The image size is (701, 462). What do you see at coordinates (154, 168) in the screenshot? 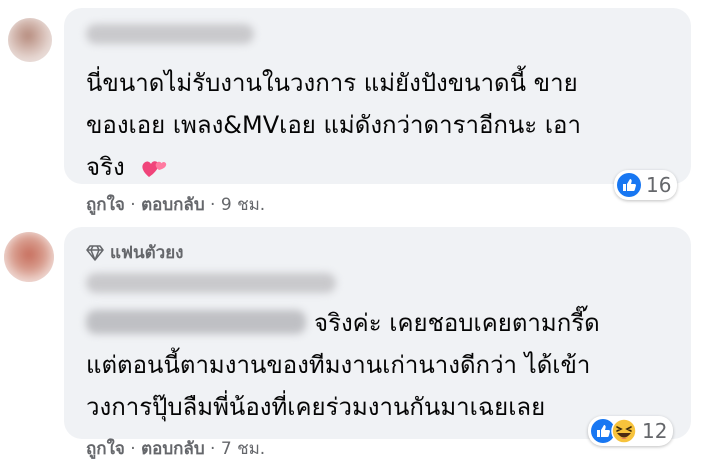
I see `two-hearts-icon` at bounding box center [154, 168].